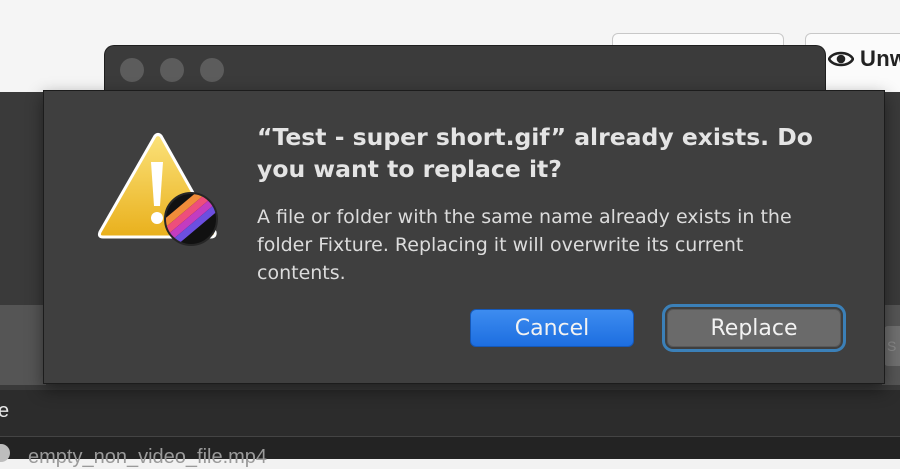 Image resolution: width=900 pixels, height=469 pixels. What do you see at coordinates (754, 328) in the screenshot?
I see `replace-button: Replace` at bounding box center [754, 328].